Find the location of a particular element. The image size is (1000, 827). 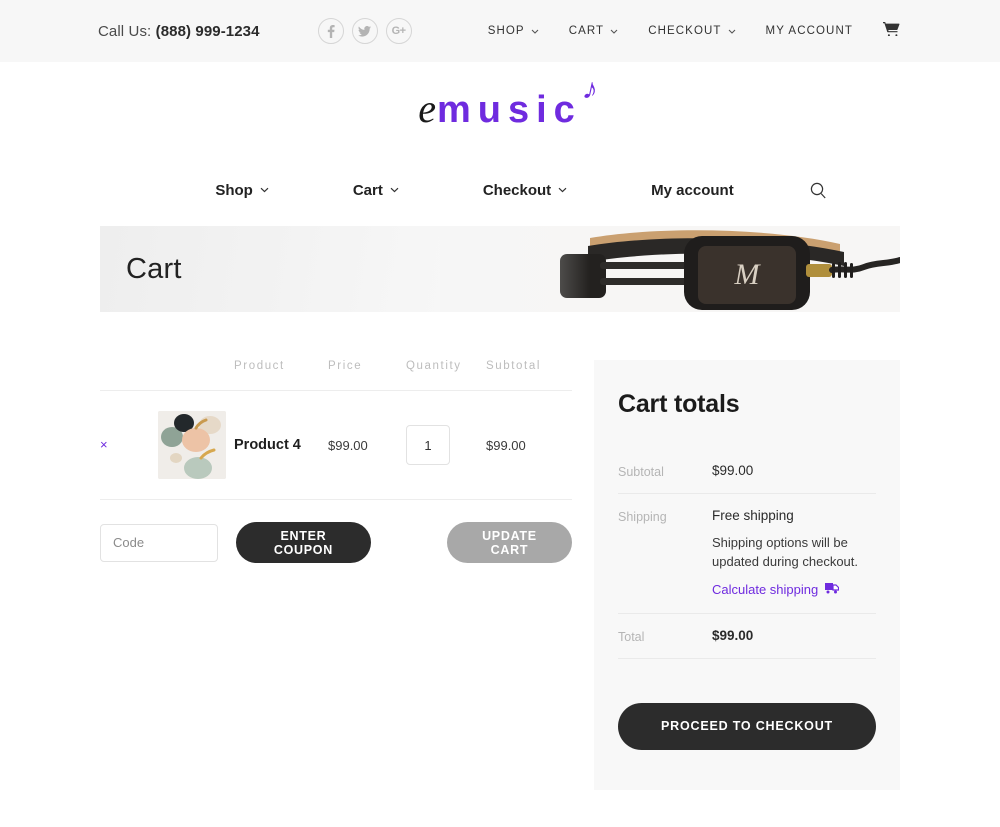

header-remove is located at coordinates (129, 375).